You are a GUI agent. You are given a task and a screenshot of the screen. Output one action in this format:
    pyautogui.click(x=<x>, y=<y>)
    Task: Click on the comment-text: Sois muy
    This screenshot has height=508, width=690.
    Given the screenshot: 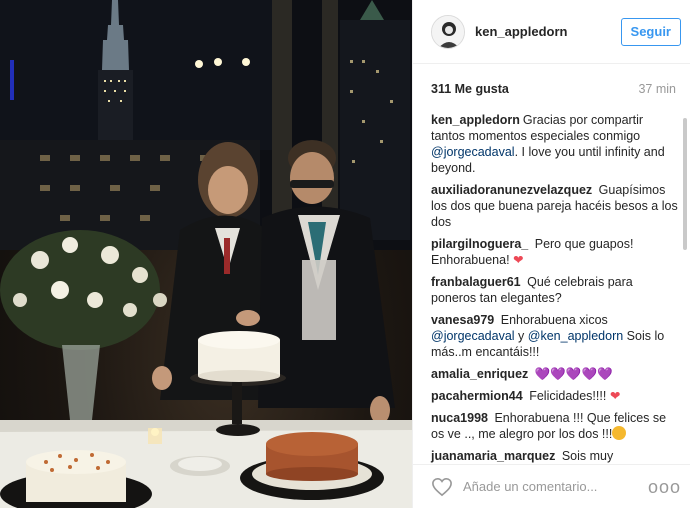 What is the action you would take?
    pyautogui.click(x=587, y=456)
    